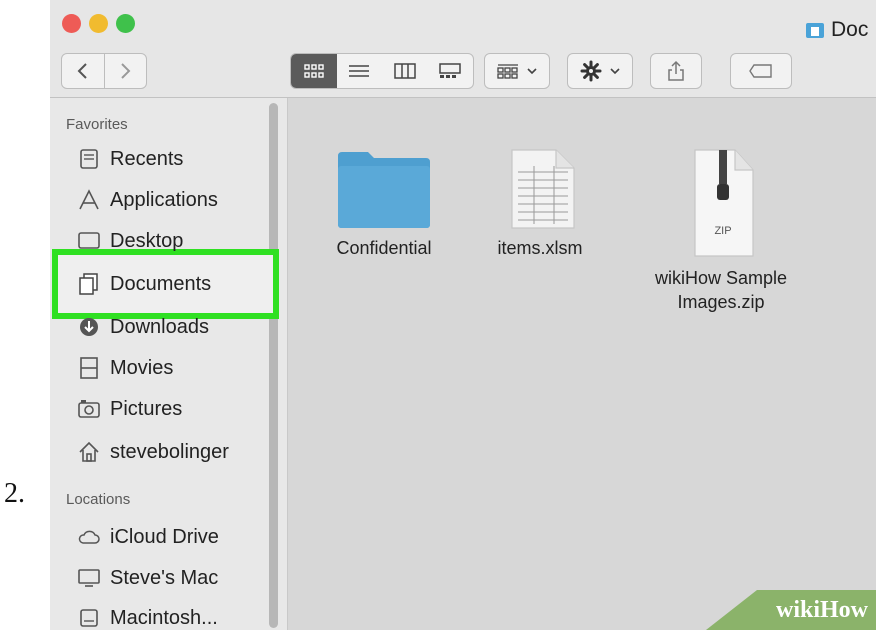 The image size is (876, 630). I want to click on chevron-left-icon, so click(82, 71).